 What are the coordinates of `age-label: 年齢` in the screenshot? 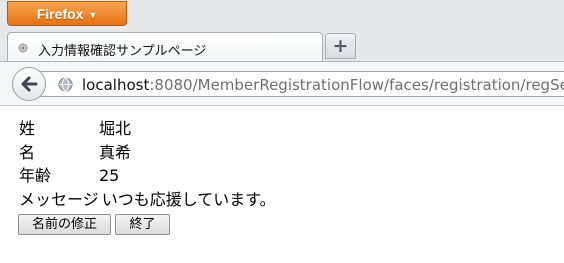 It's located at (35, 175).